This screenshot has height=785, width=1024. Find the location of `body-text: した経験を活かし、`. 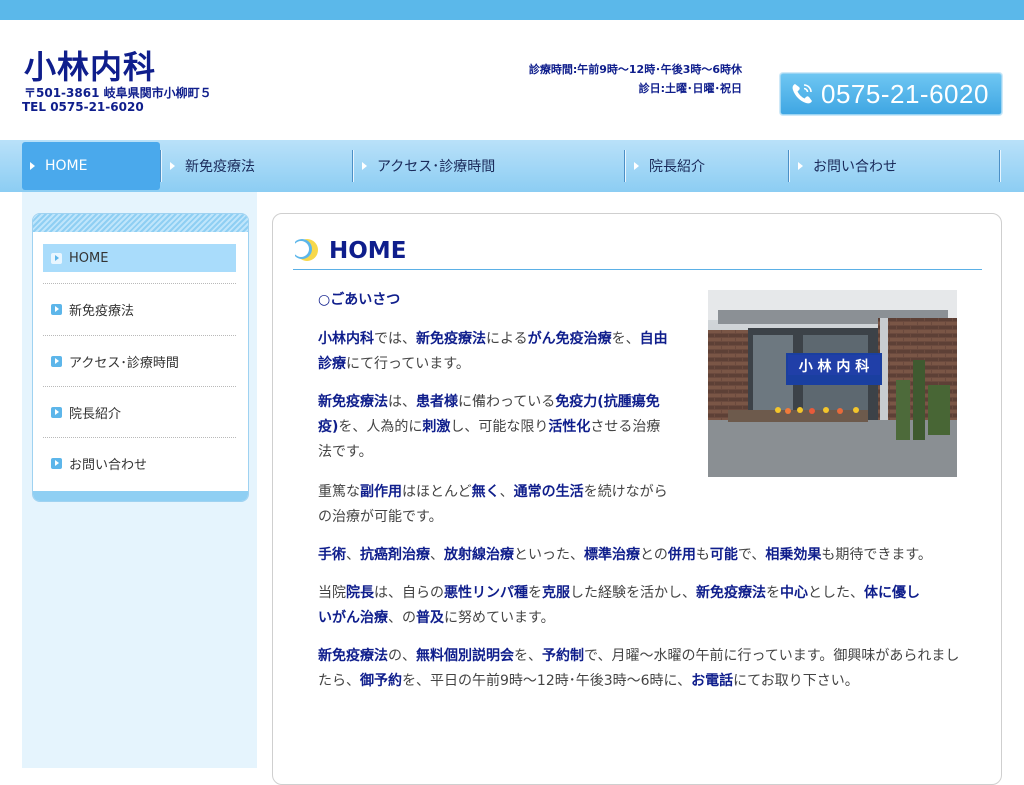

body-text: した経験を活かし、 is located at coordinates (633, 593).